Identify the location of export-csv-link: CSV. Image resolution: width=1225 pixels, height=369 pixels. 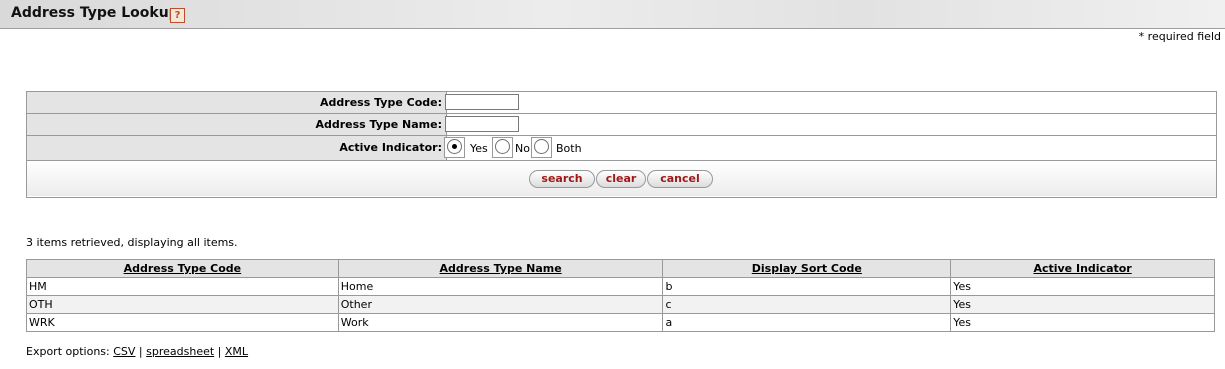
(124, 351).